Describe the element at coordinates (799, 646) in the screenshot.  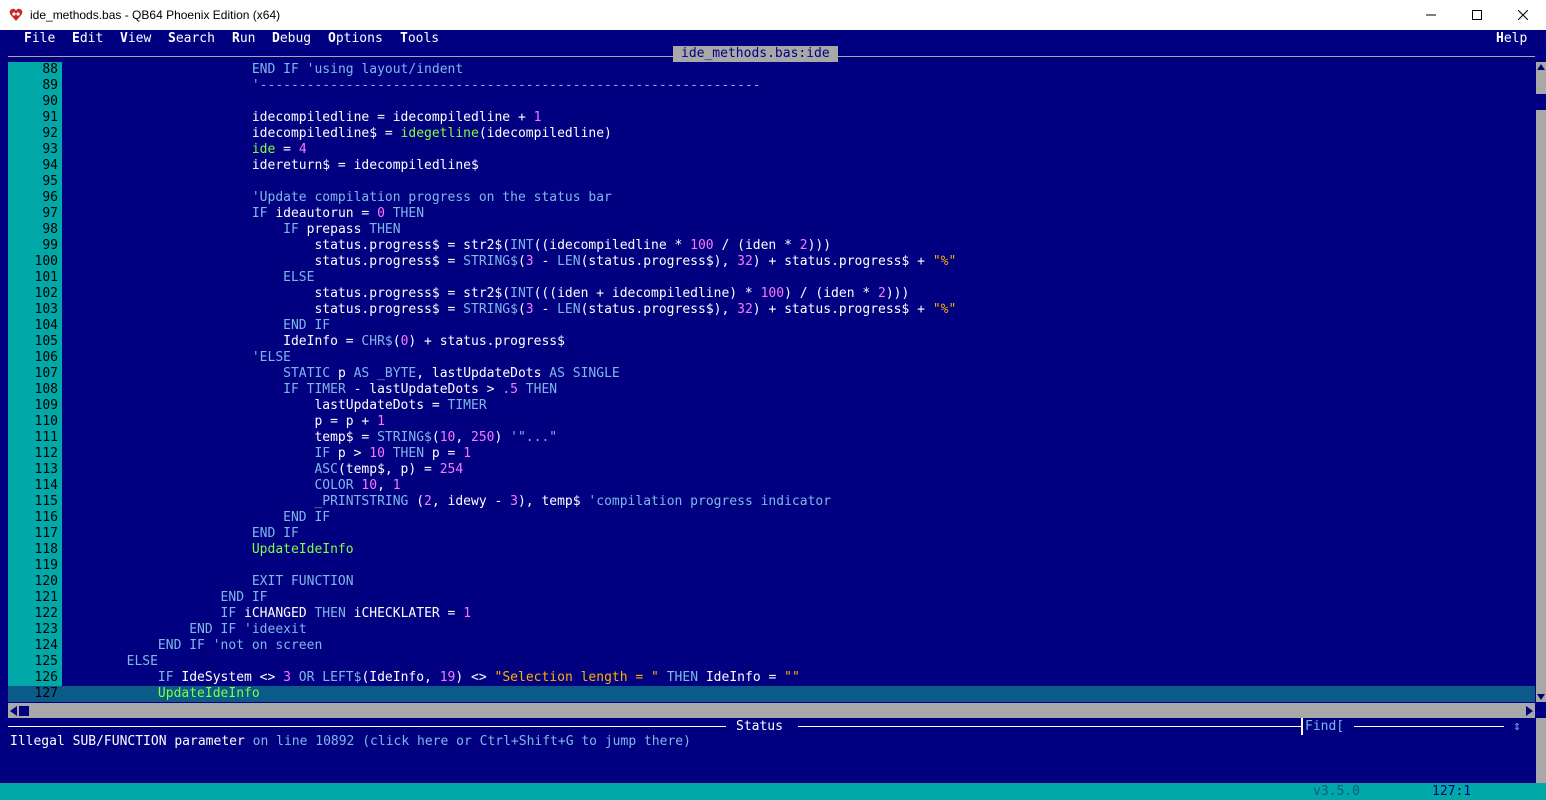
I see `code-line: END IF 'not on screen` at that location.